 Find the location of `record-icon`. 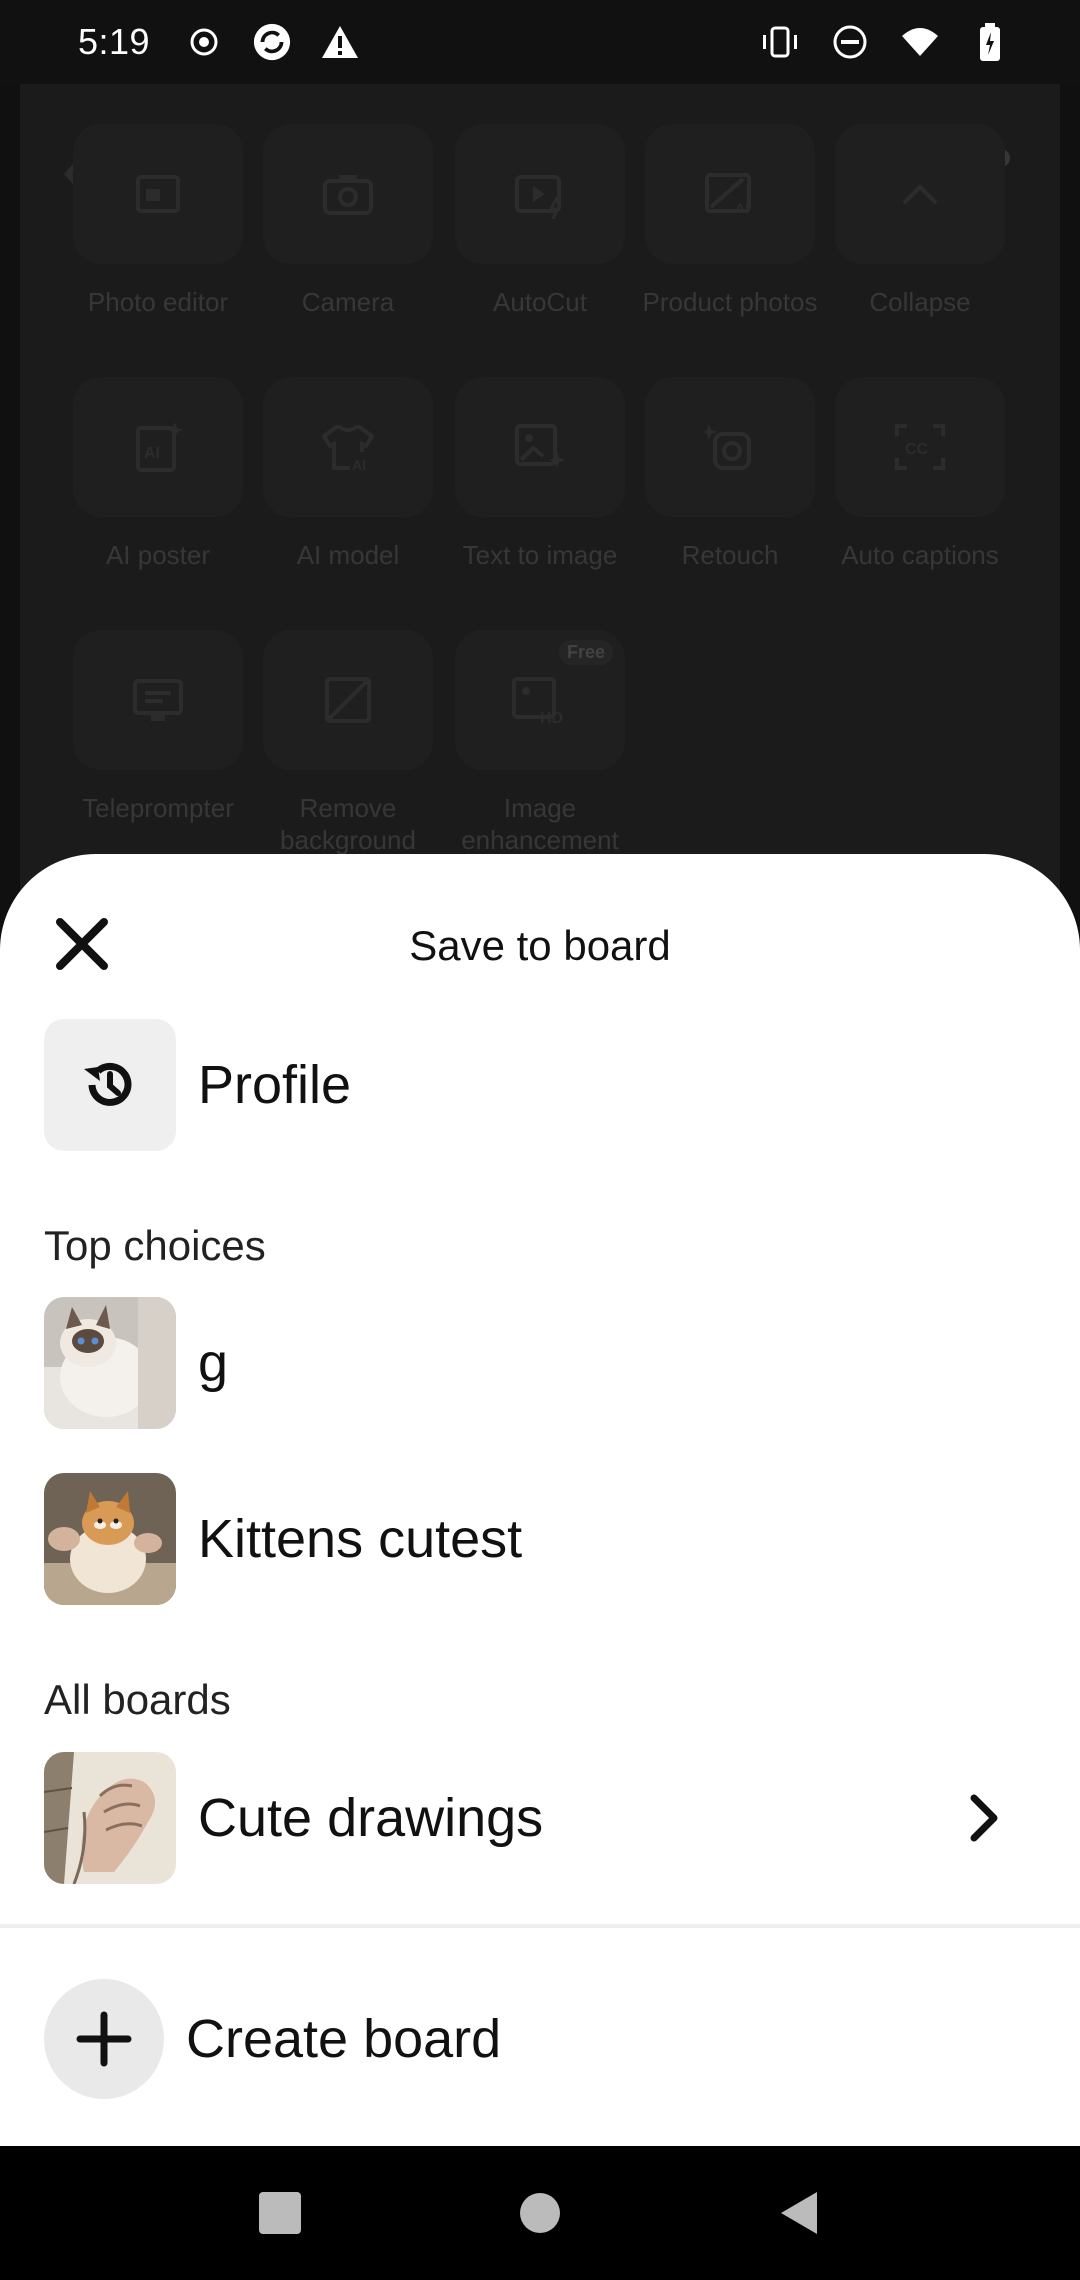

record-icon is located at coordinates (204, 42).